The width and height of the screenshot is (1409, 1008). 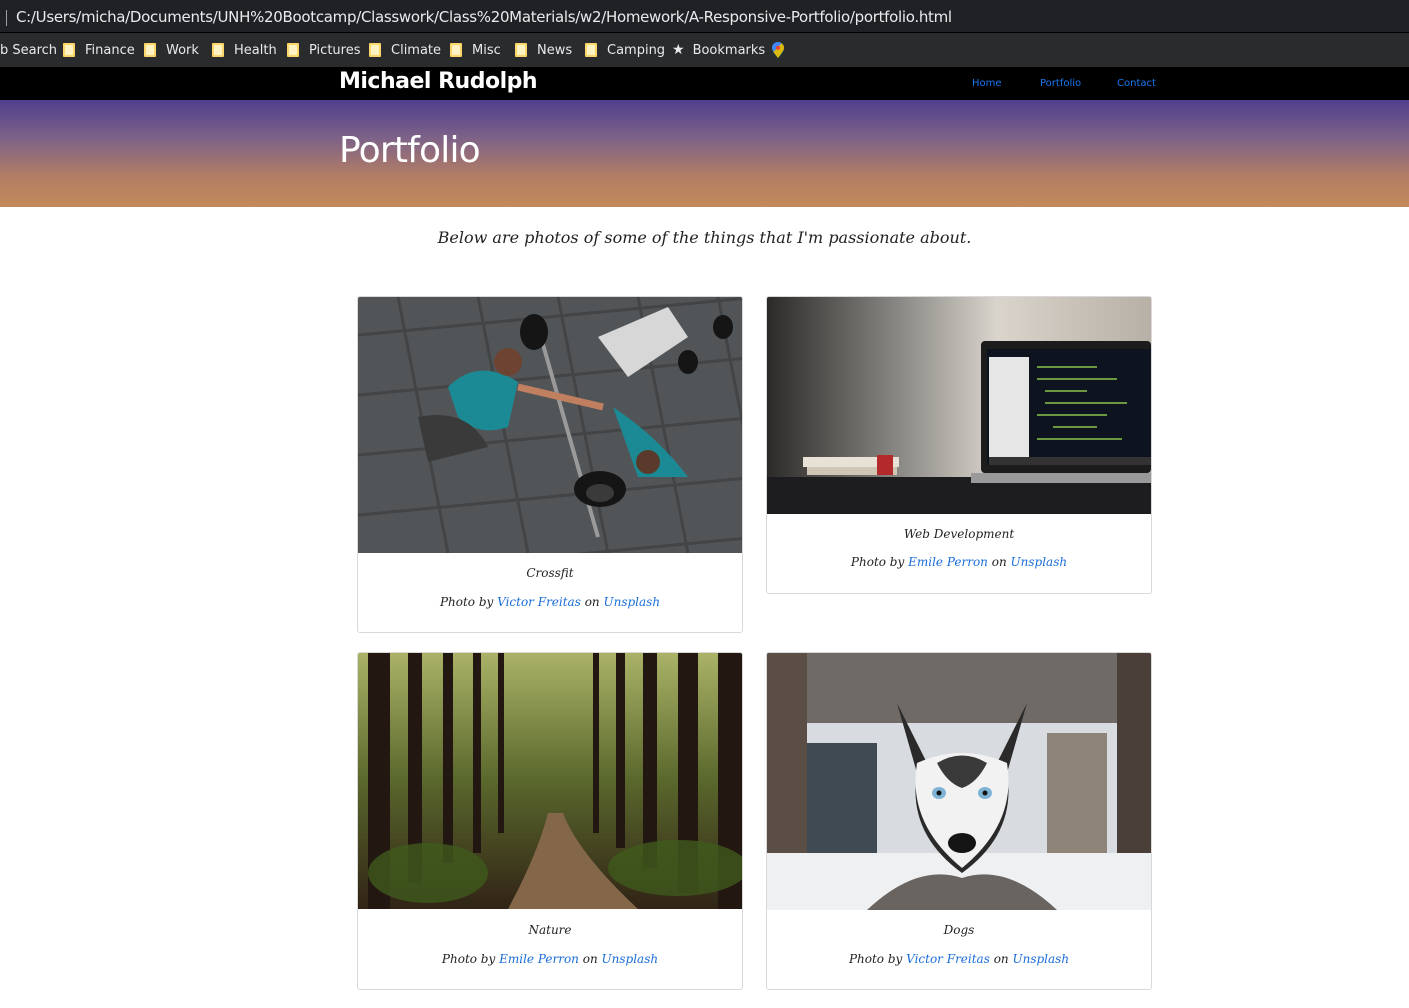 What do you see at coordinates (729, 50) in the screenshot?
I see `bookmark-label: Bookmarks` at bounding box center [729, 50].